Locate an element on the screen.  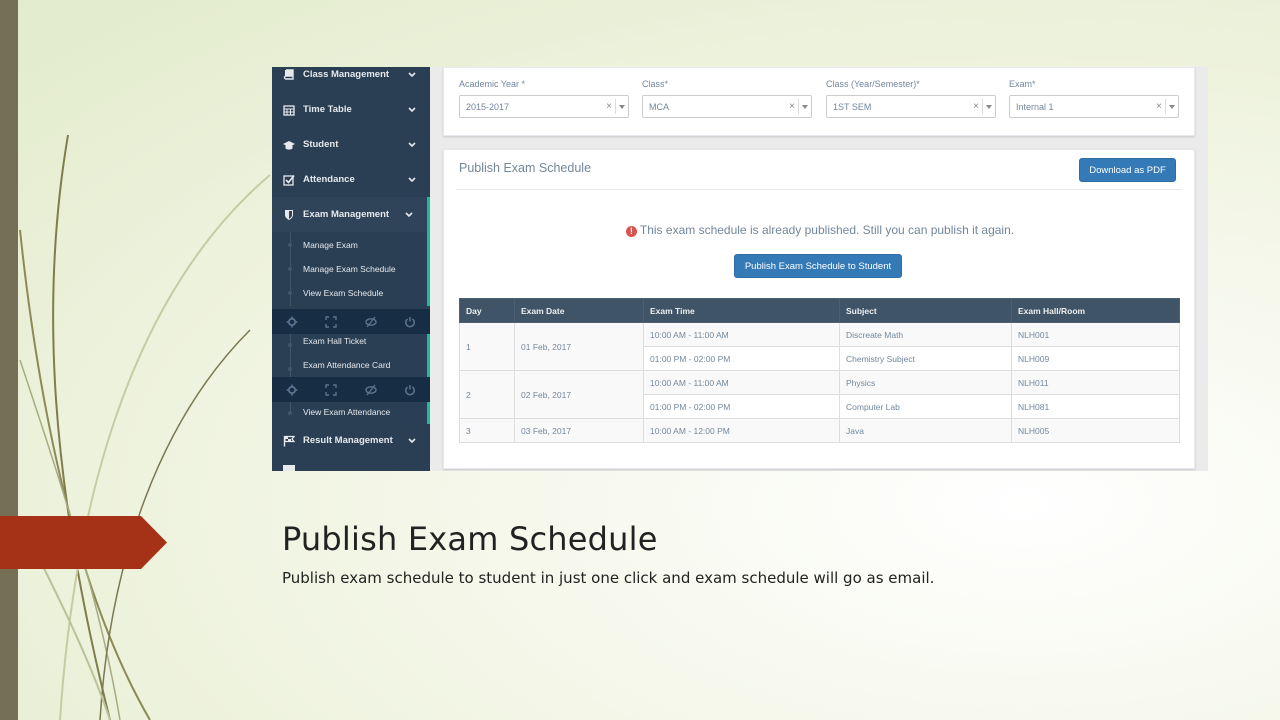
class-select: MCA × is located at coordinates (727, 106).